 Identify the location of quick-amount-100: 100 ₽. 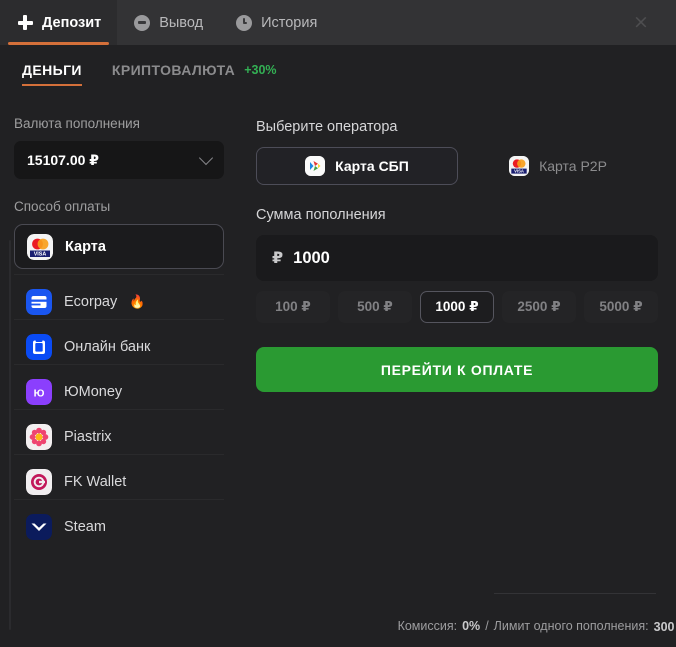
(293, 307).